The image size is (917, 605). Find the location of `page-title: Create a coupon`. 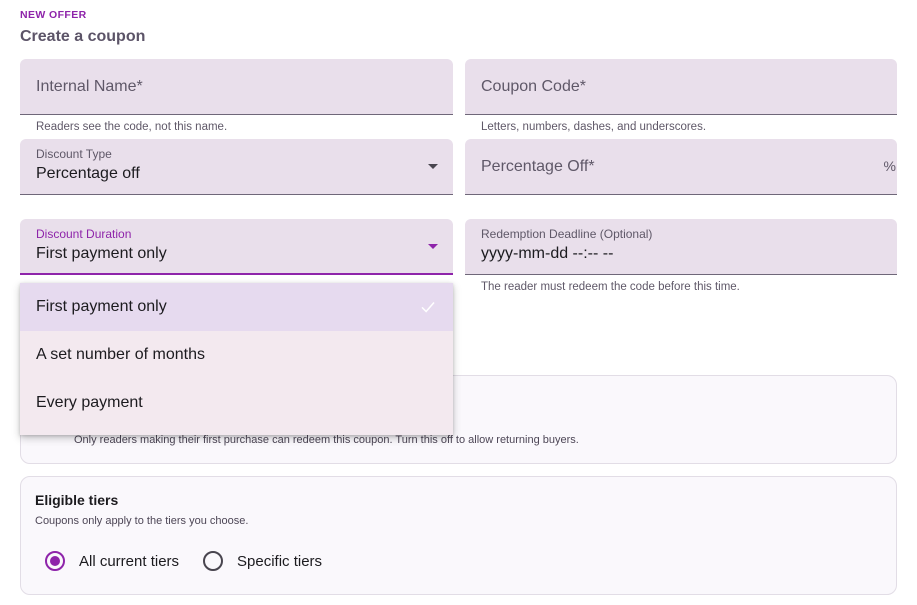

page-title: Create a coupon is located at coordinates (83, 36).